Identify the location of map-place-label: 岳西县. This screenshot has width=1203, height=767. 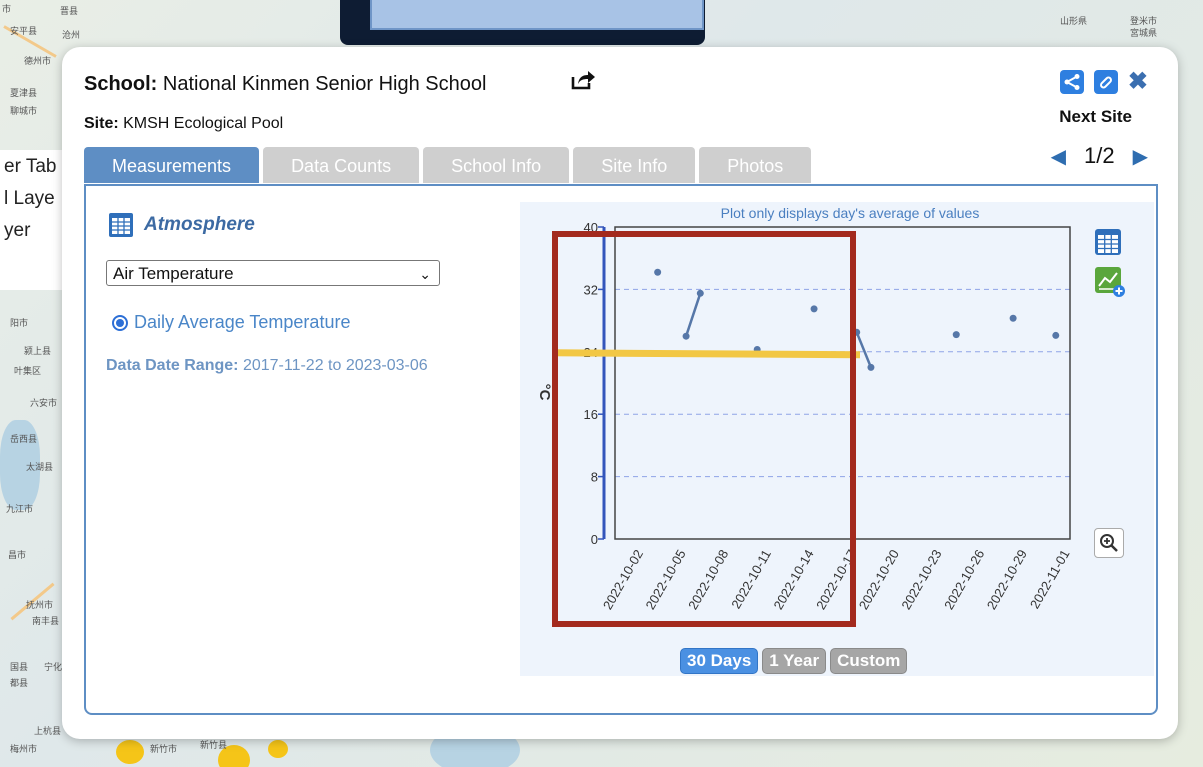
(24, 440).